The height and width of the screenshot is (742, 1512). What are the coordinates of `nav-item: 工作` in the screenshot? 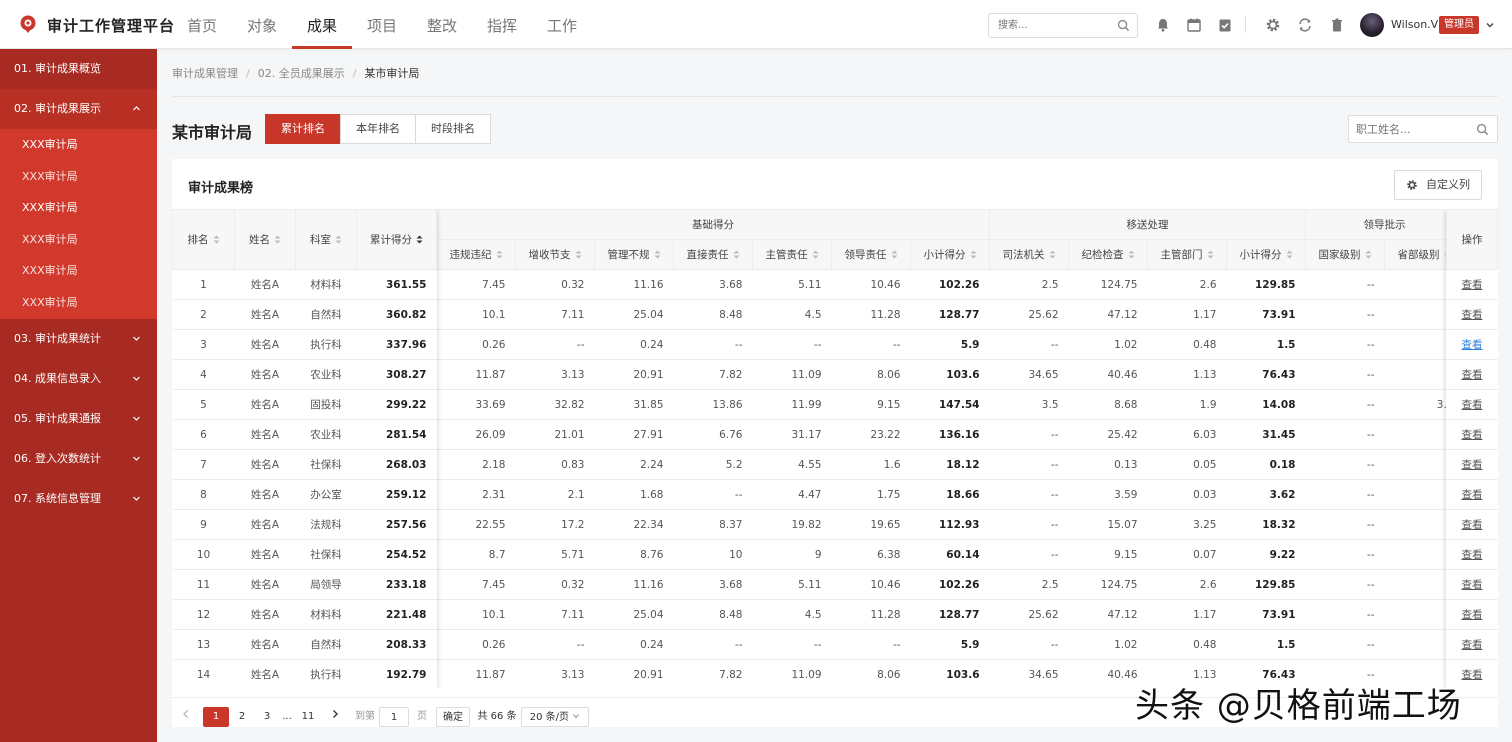 It's located at (562, 24).